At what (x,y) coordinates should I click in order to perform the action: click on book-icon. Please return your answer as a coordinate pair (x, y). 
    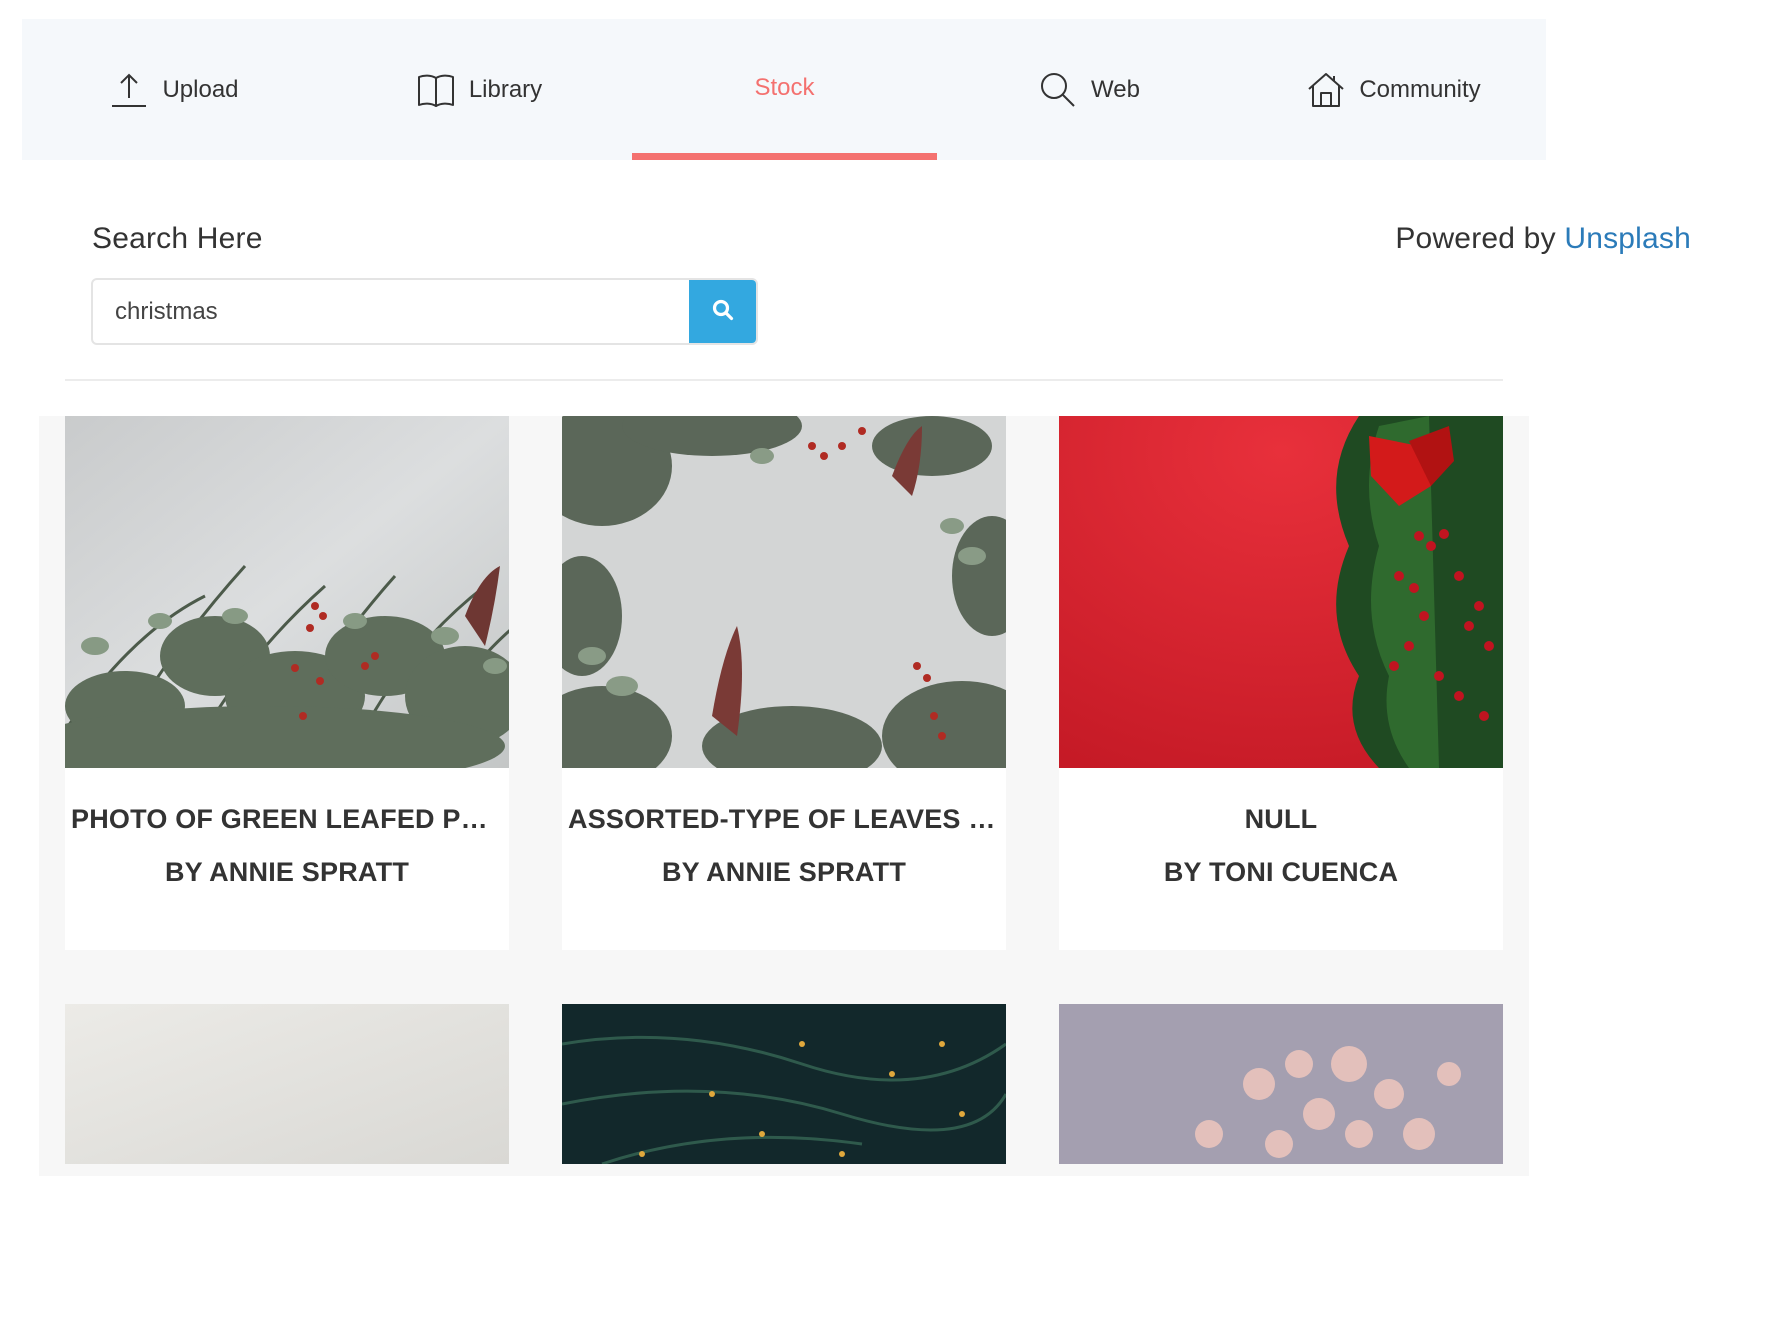
    Looking at the image, I should click on (436, 90).